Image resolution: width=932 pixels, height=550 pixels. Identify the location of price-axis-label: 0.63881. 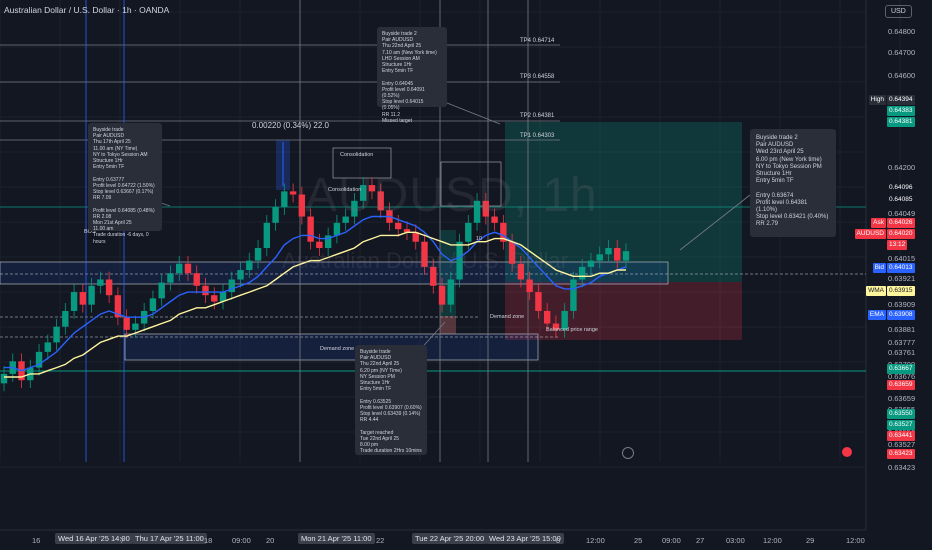
(902, 329).